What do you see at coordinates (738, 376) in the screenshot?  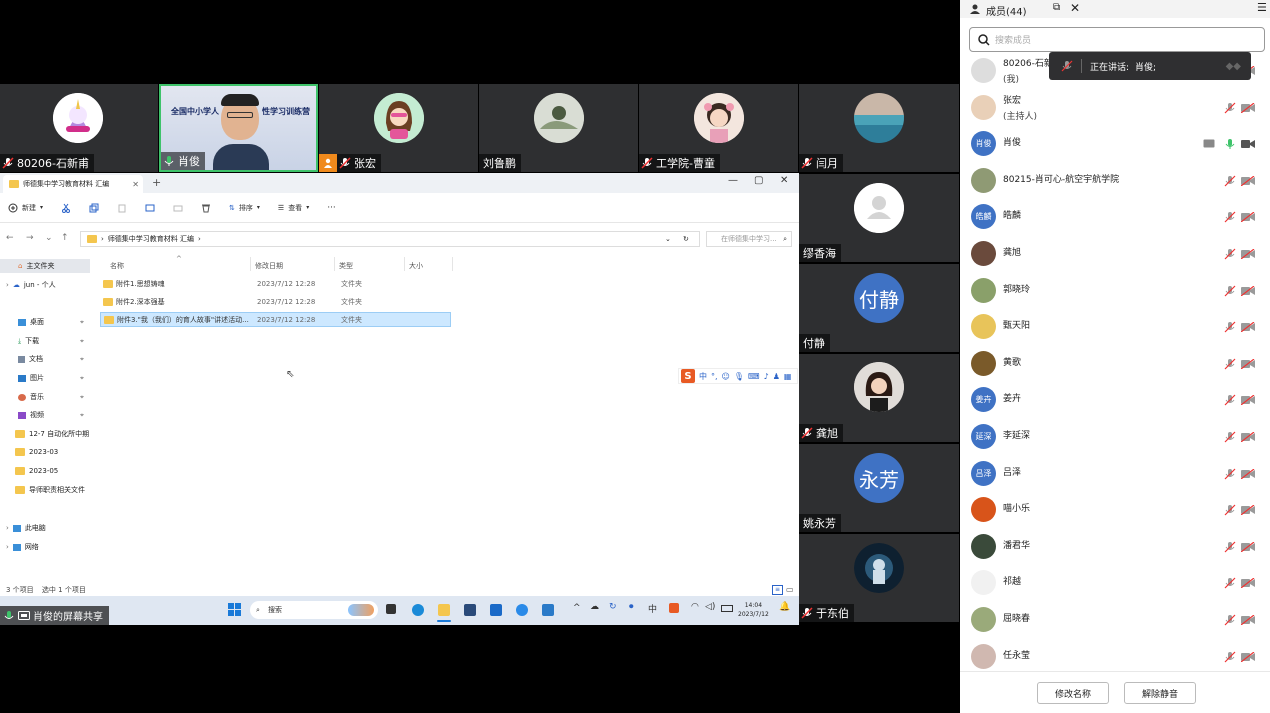 I see `ime-toolbar: S 中 °, ☺ 🎙 ⌨ ♪ ♟ ▦` at bounding box center [738, 376].